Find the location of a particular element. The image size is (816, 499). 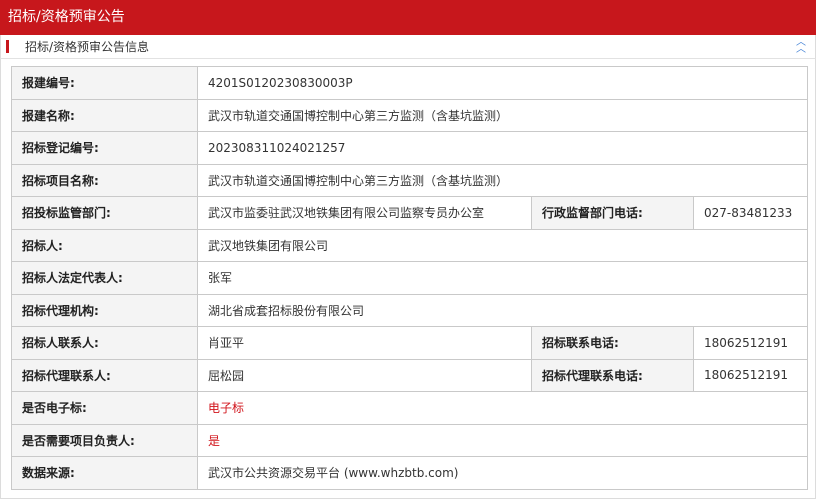

row-value: 武汉市公共资源交易平台 (www.whzbtb.com) is located at coordinates (502, 473).